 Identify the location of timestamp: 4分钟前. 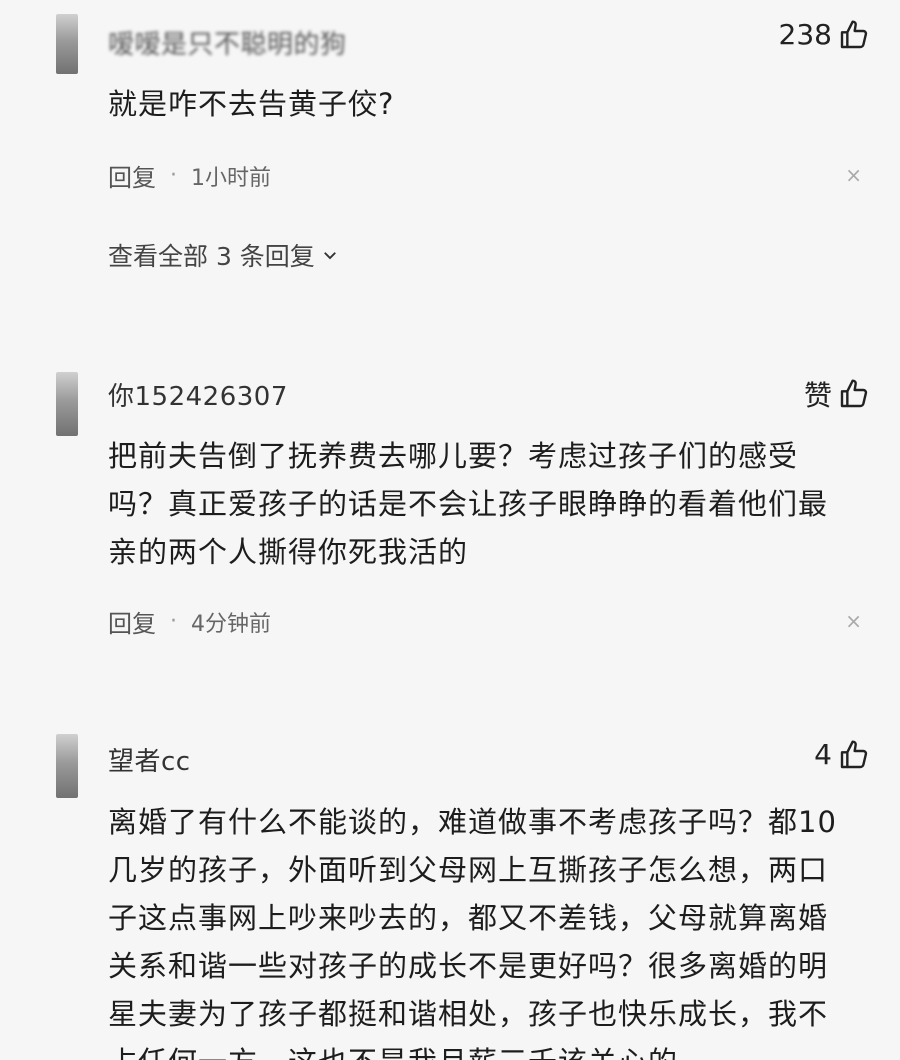
(231, 624).